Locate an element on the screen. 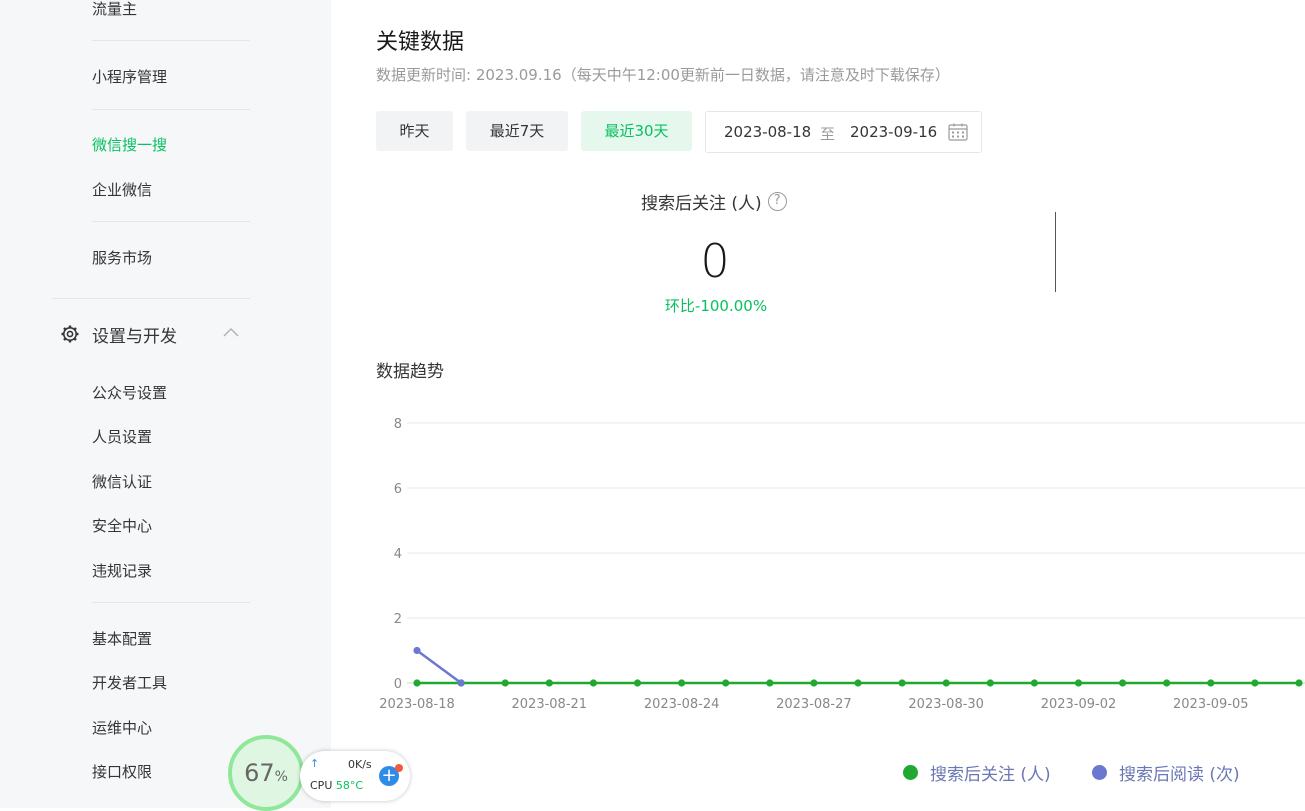 Image resolution: width=1305 pixels, height=811 pixels. cpu-readout: CPU 58°C is located at coordinates (337, 785).